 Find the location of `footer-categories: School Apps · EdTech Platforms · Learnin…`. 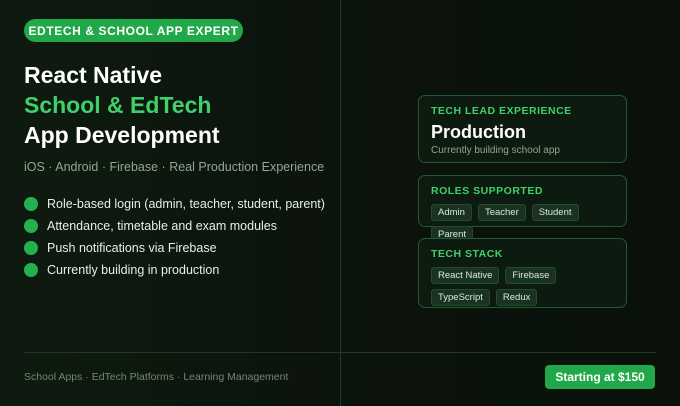

footer-categories: School Apps · EdTech Platforms · Learnin… is located at coordinates (156, 377).